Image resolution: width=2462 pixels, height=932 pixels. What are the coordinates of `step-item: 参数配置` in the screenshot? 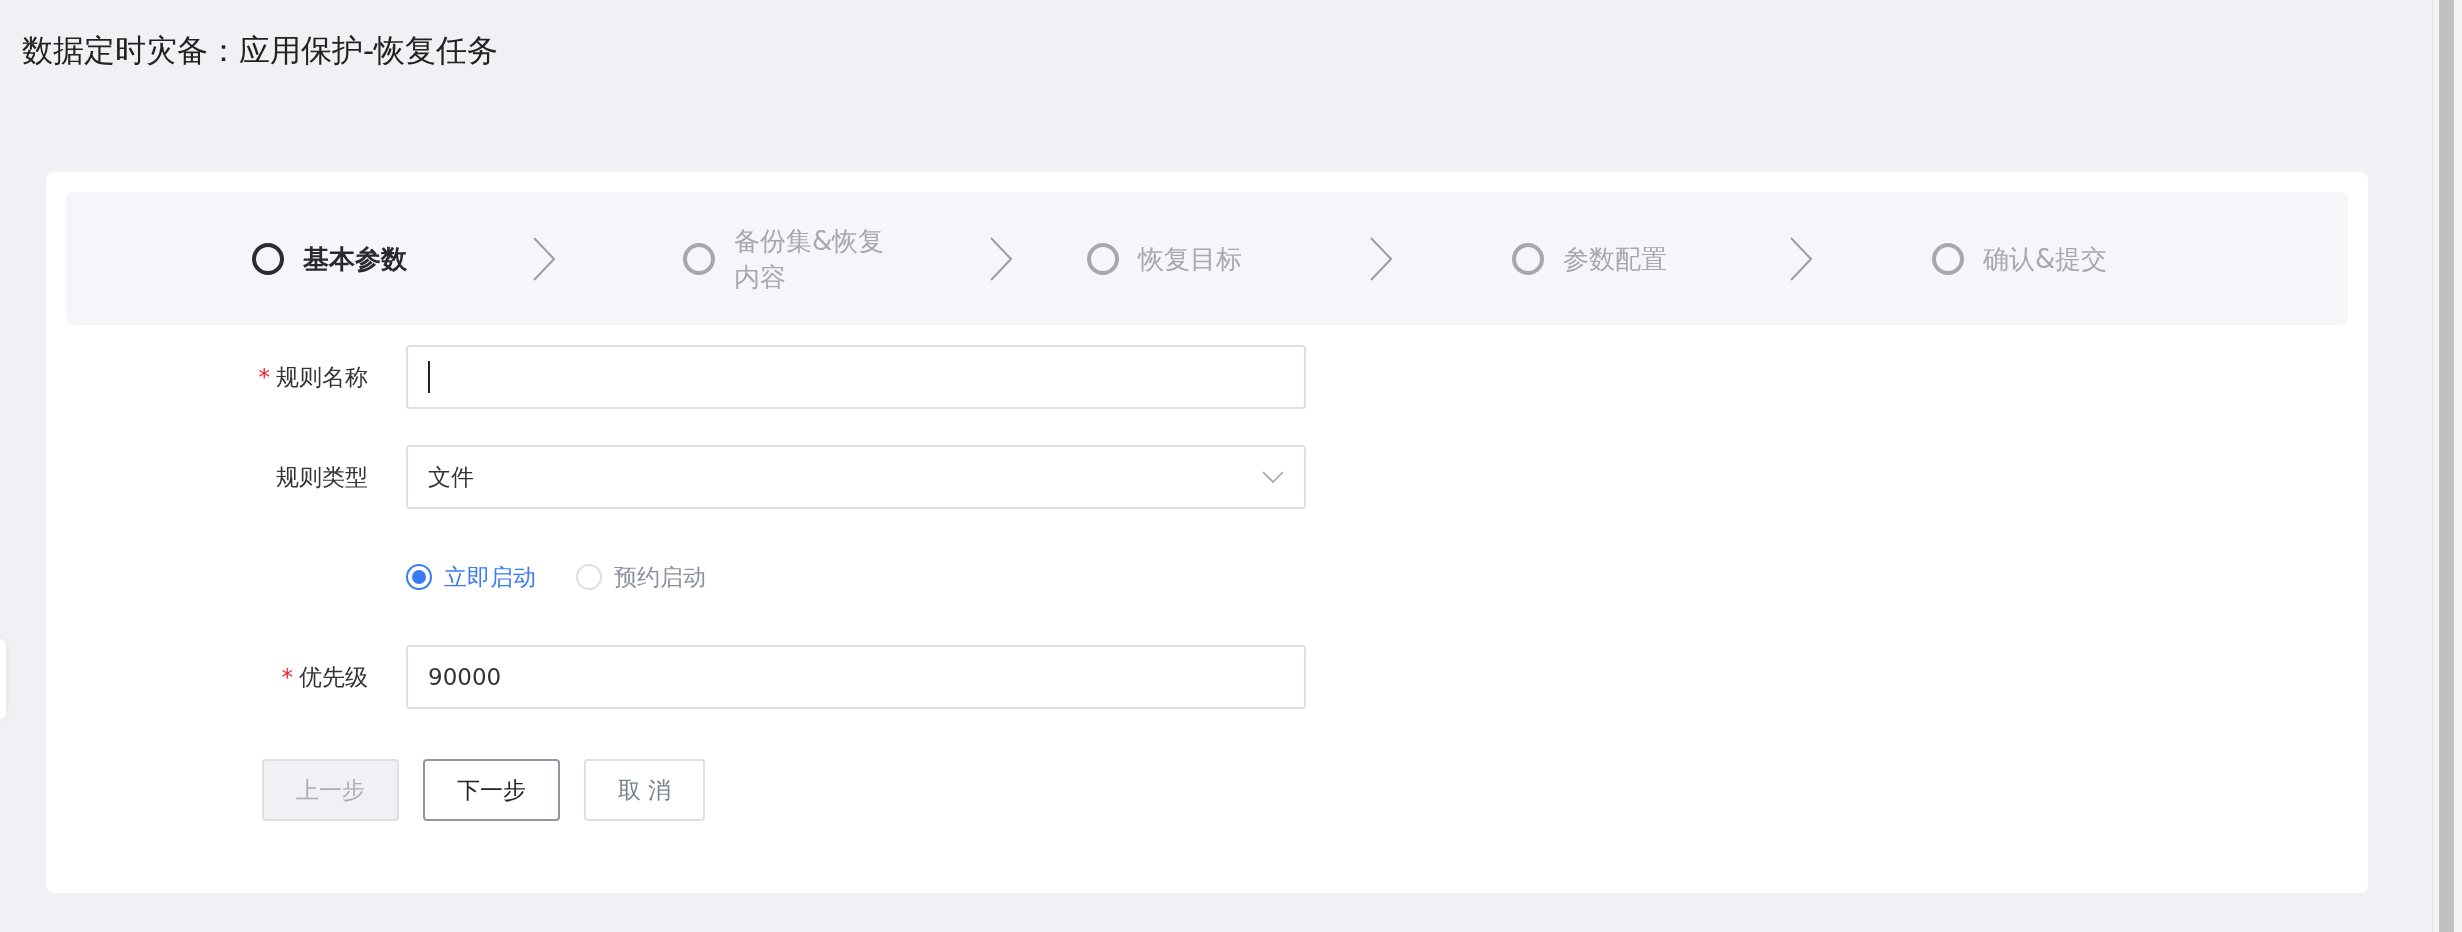 It's located at (1589, 258).